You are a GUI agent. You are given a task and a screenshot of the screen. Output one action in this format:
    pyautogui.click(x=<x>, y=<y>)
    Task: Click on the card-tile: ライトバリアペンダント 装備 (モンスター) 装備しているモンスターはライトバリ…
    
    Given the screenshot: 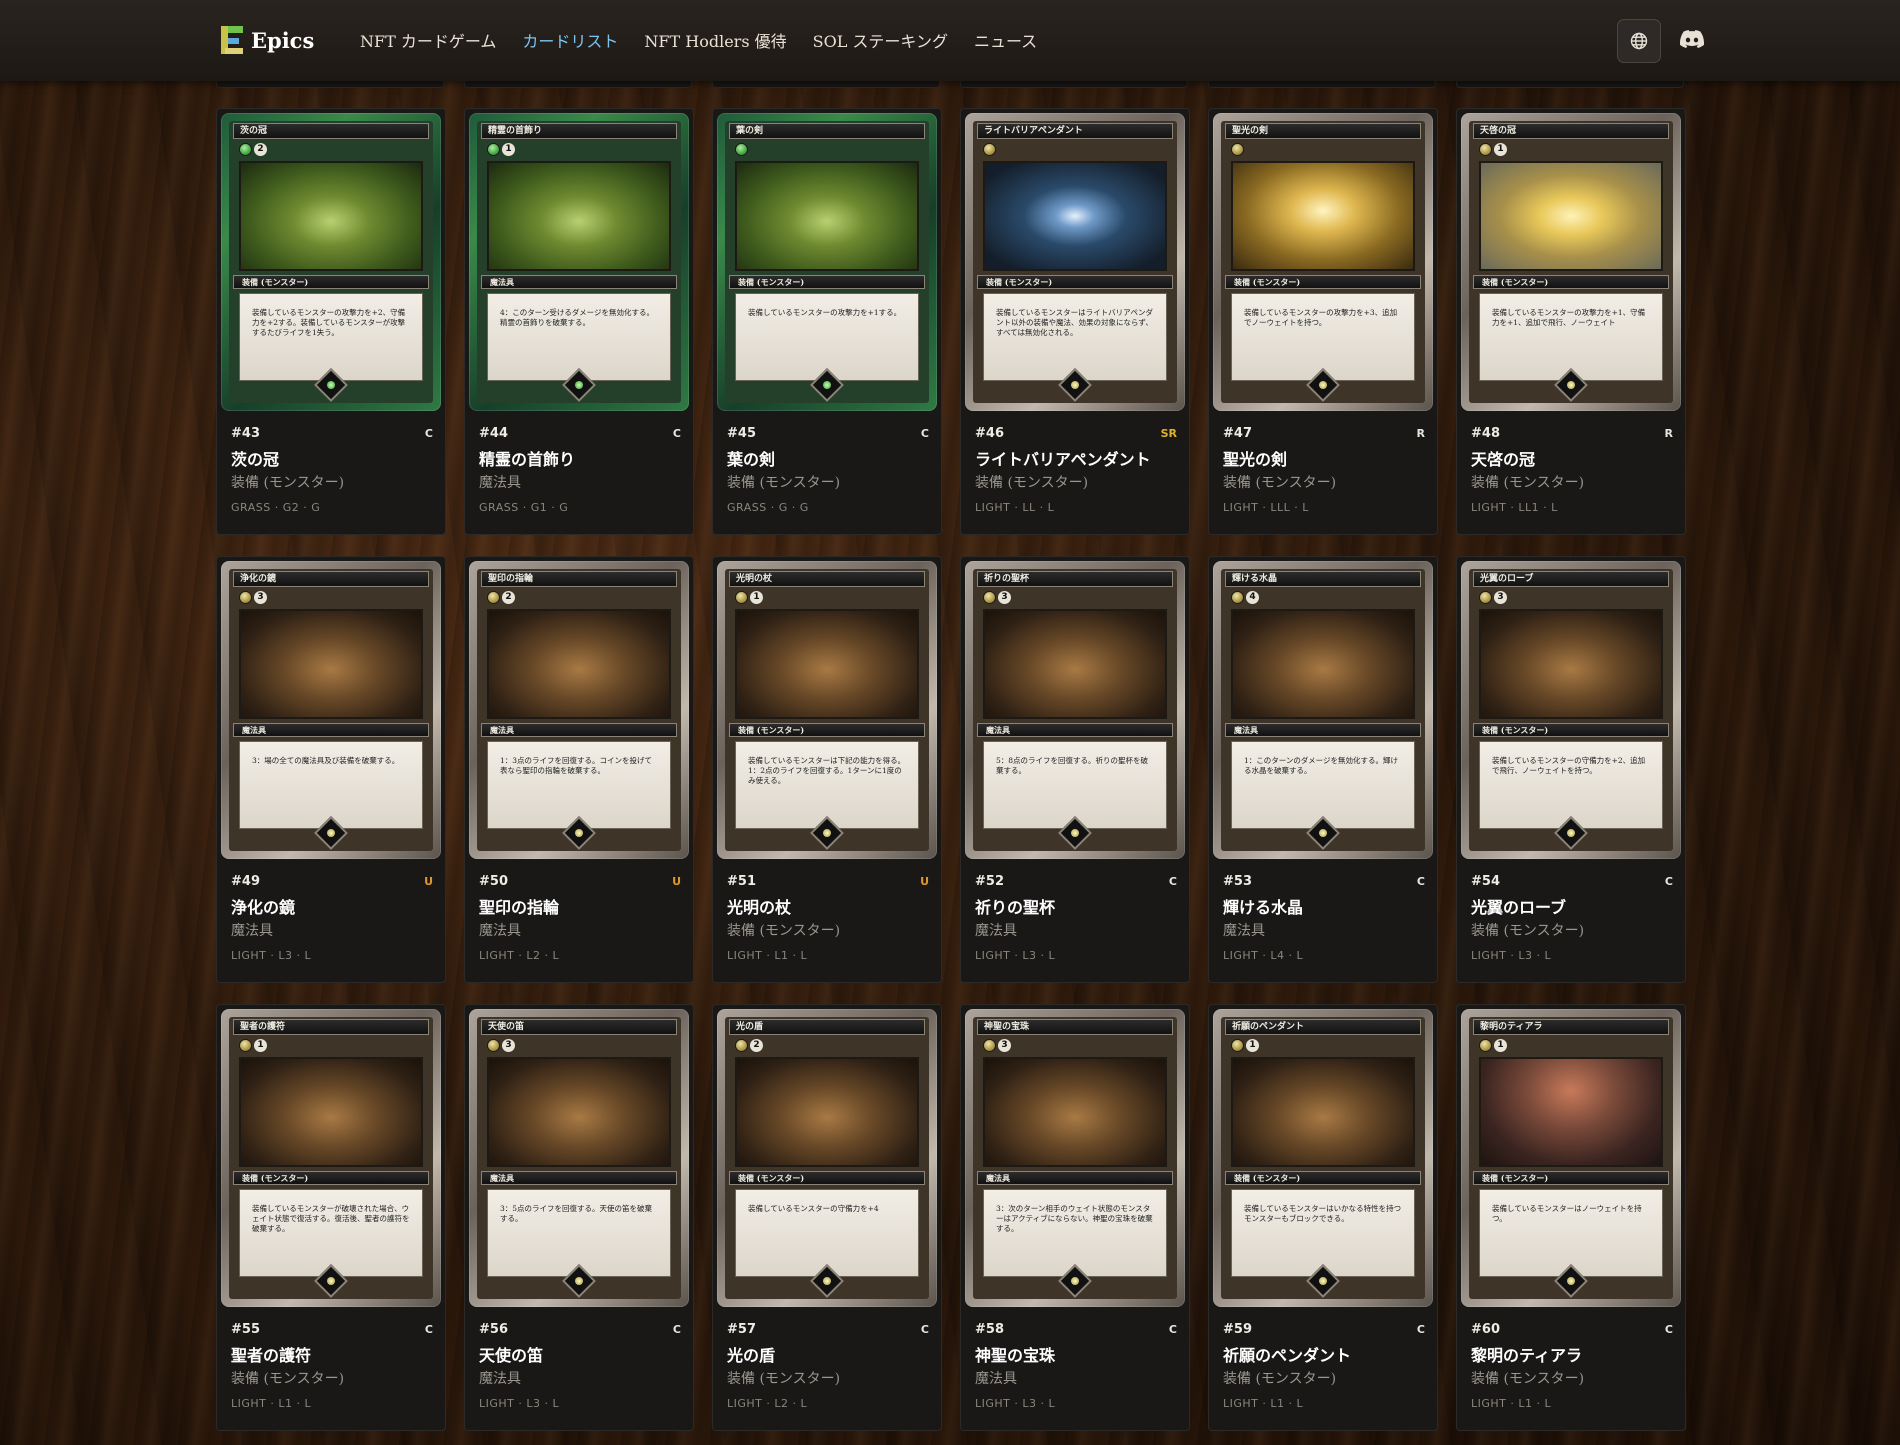 What is the action you would take?
    pyautogui.click(x=1075, y=321)
    